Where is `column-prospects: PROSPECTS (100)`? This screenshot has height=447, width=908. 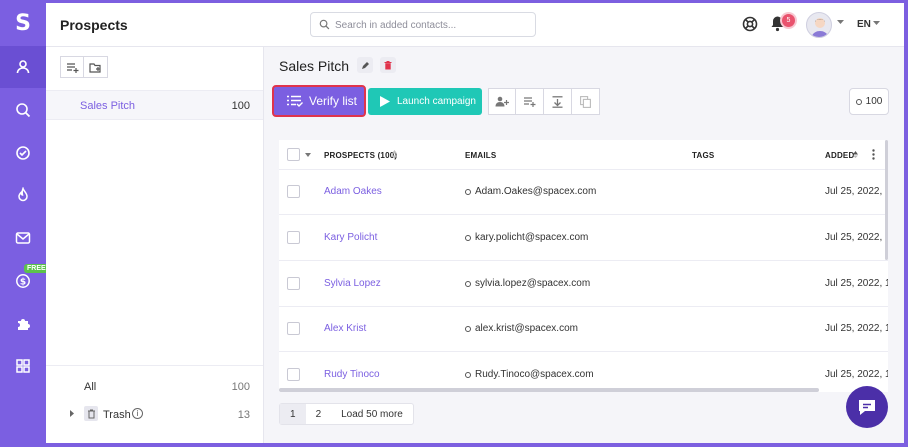 column-prospects: PROSPECTS (100) is located at coordinates (360, 155).